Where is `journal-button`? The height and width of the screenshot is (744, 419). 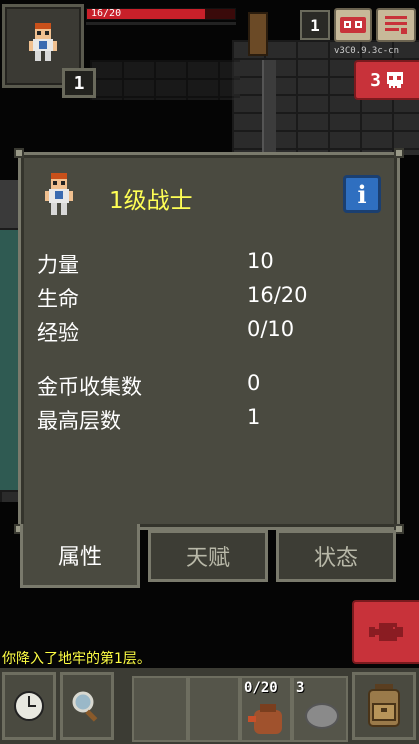
journal-button is located at coordinates (353, 25).